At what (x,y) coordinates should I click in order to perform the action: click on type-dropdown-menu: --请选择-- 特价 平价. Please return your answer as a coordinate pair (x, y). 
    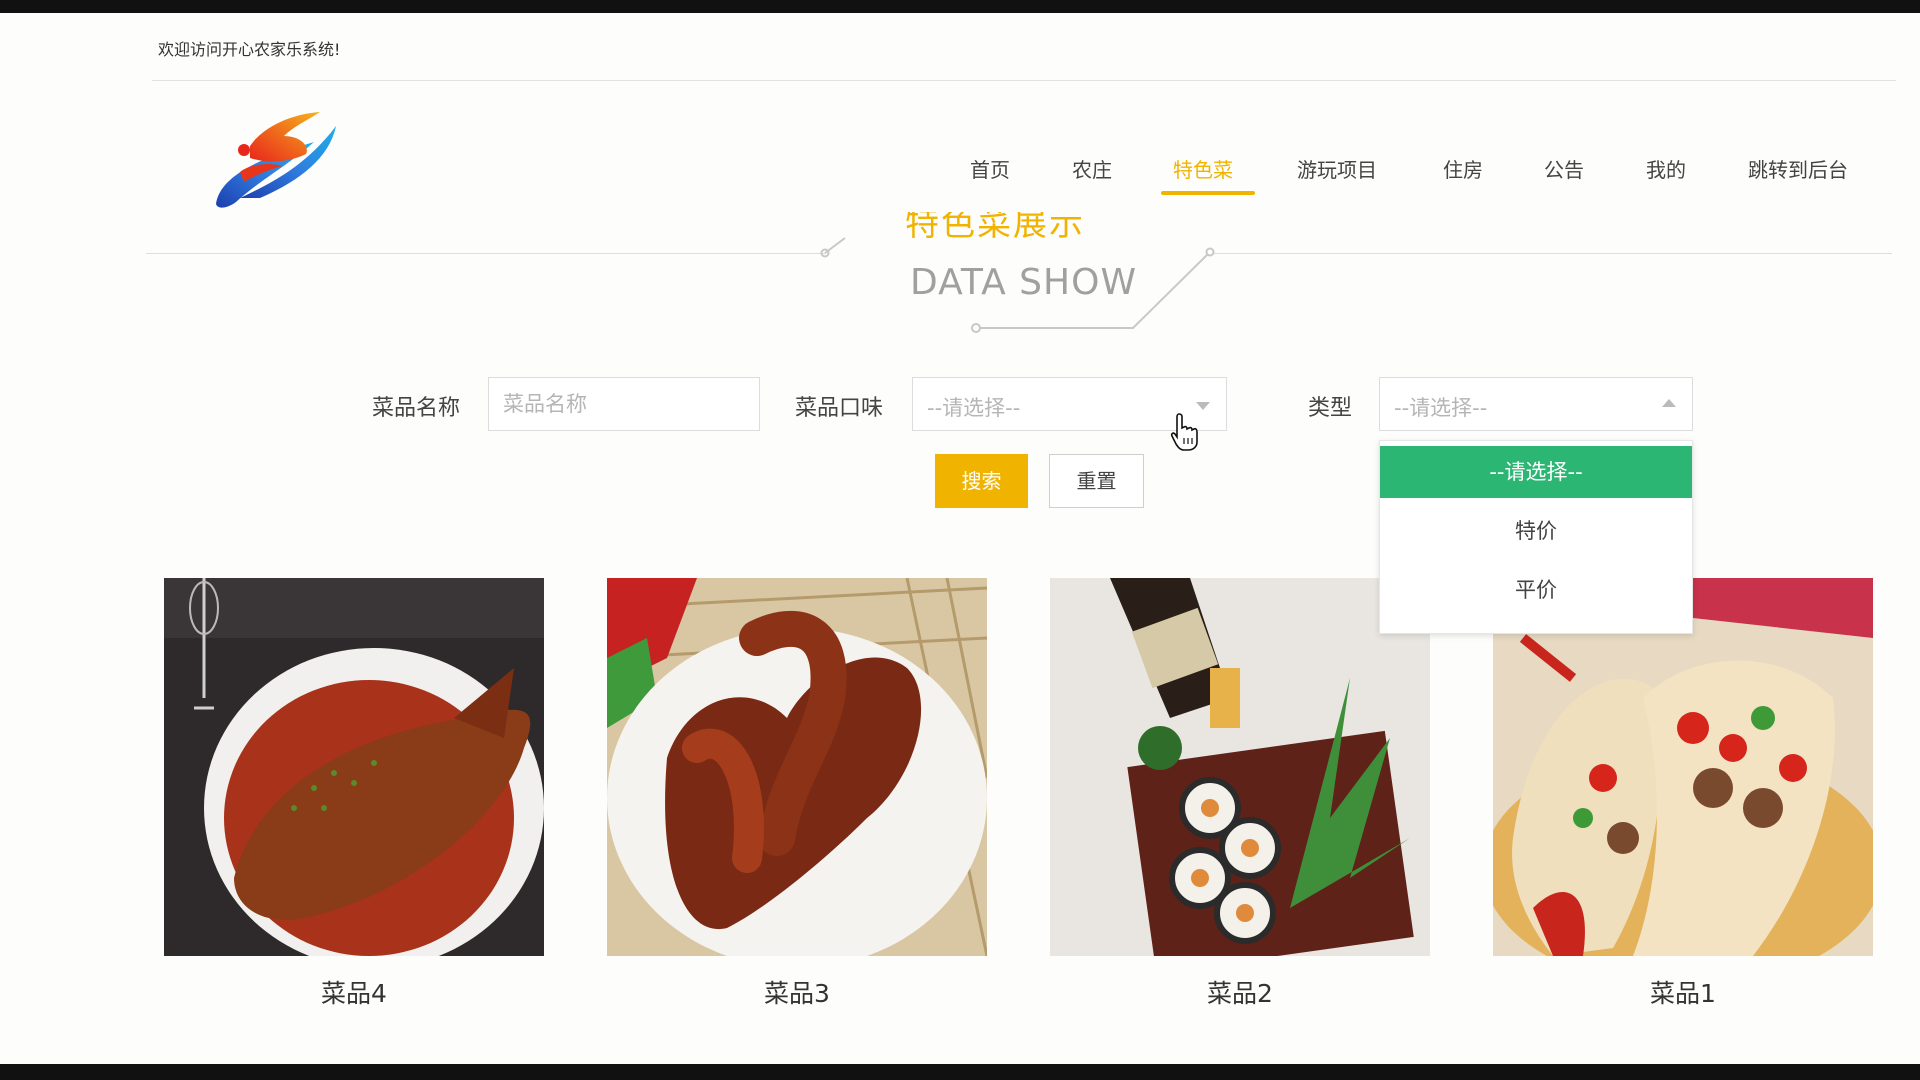
    Looking at the image, I should click on (1536, 537).